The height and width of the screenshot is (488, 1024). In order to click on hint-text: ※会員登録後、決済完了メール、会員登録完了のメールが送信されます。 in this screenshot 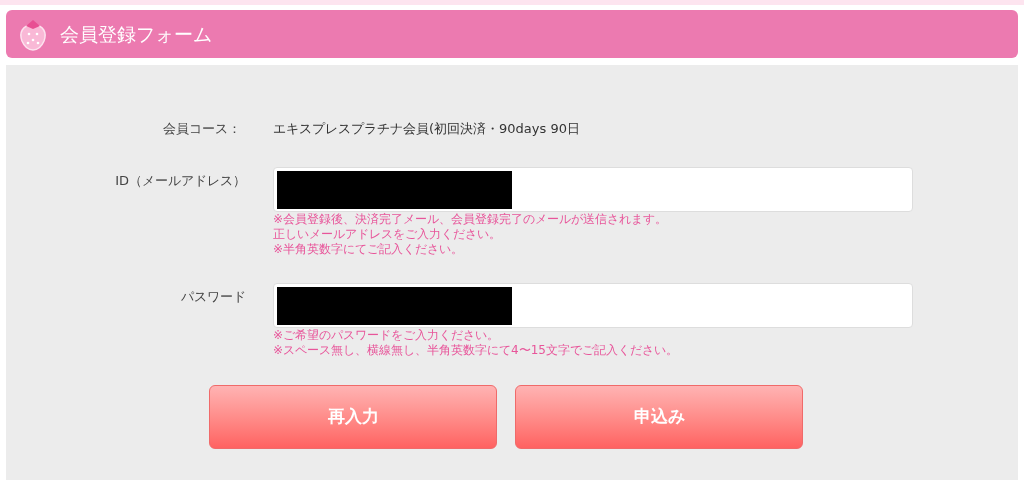, I will do `click(471, 219)`.